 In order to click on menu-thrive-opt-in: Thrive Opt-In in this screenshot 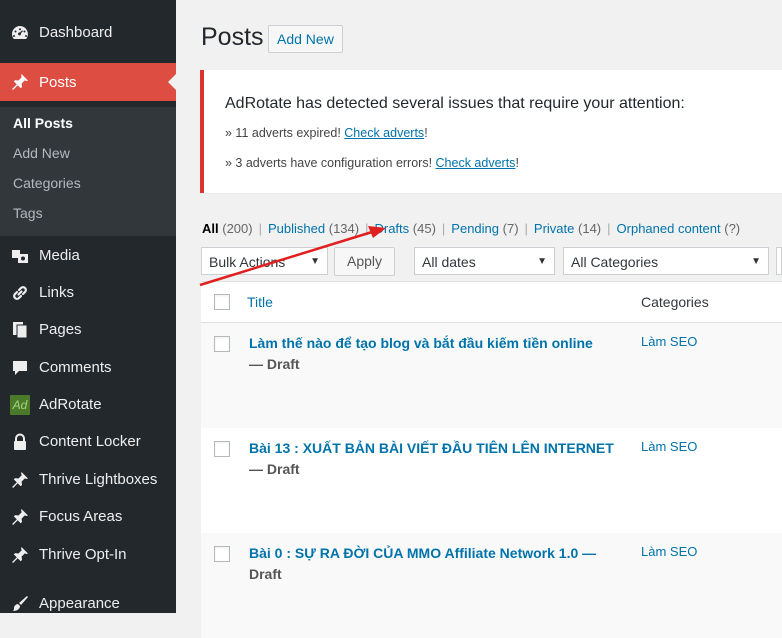, I will do `click(88, 554)`.